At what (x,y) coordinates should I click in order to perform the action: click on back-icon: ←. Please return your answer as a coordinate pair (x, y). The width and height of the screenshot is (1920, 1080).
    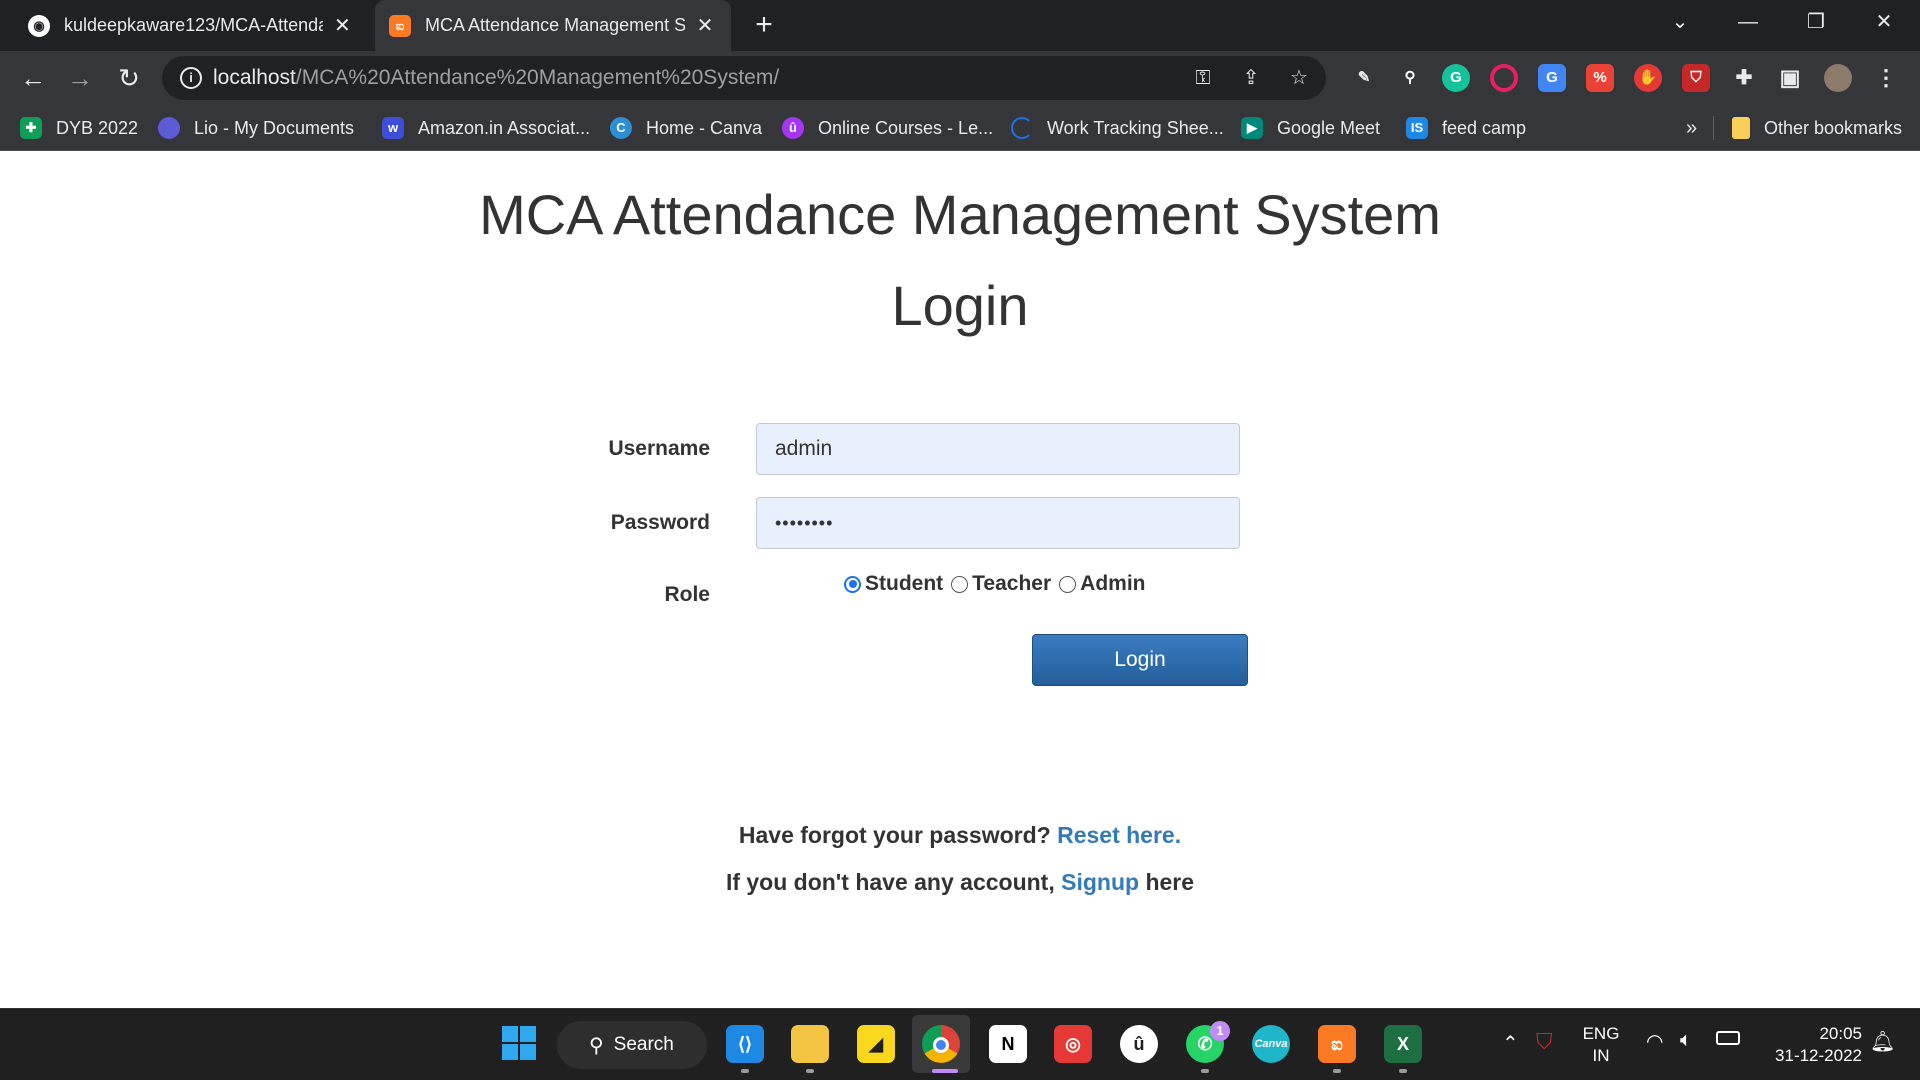
    Looking at the image, I should click on (33, 78).